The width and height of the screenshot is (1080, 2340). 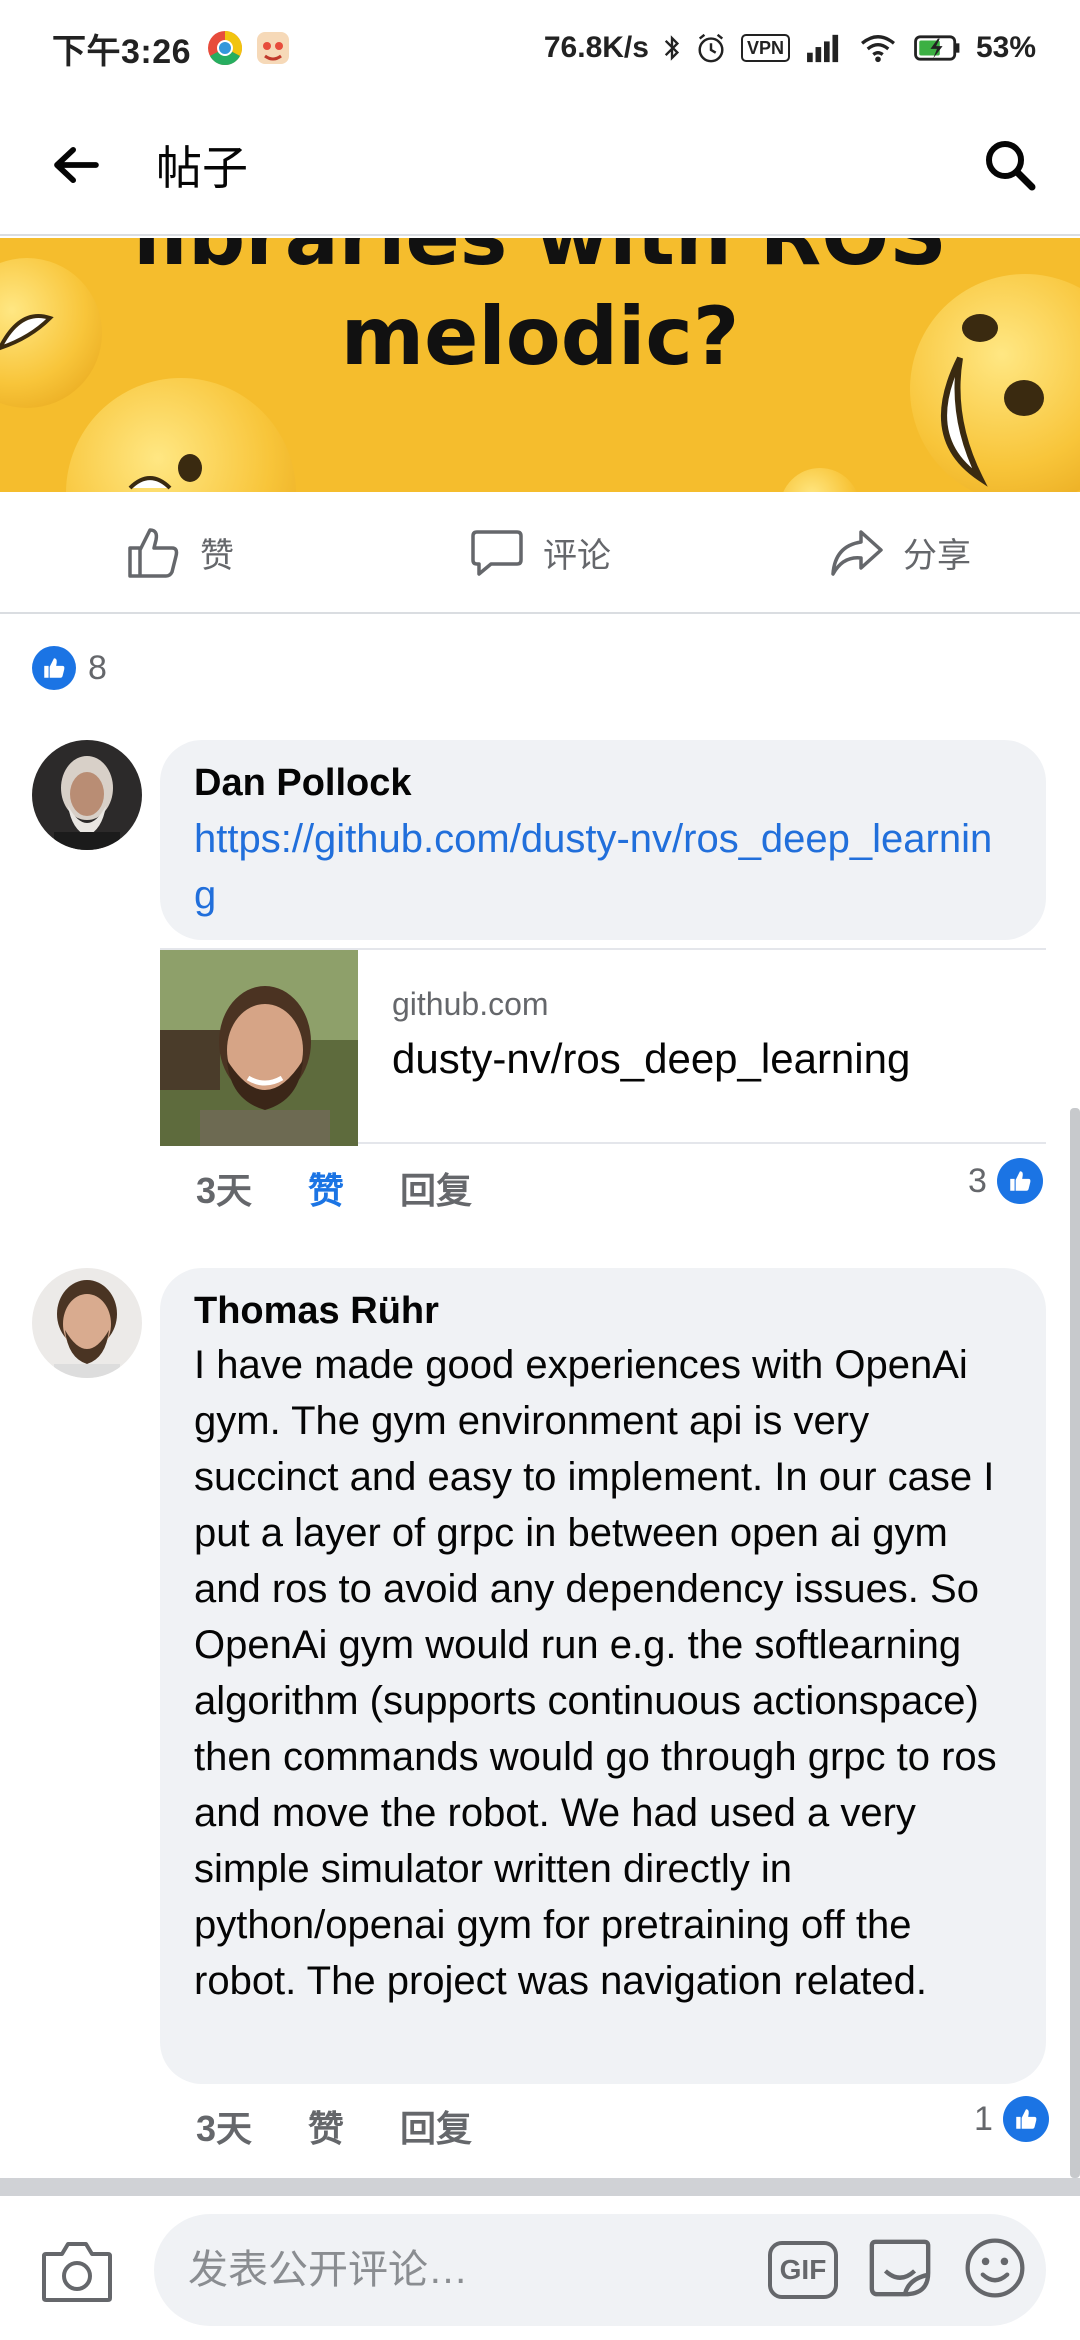 I want to click on comment-composer: GIF, so click(x=540, y=2268).